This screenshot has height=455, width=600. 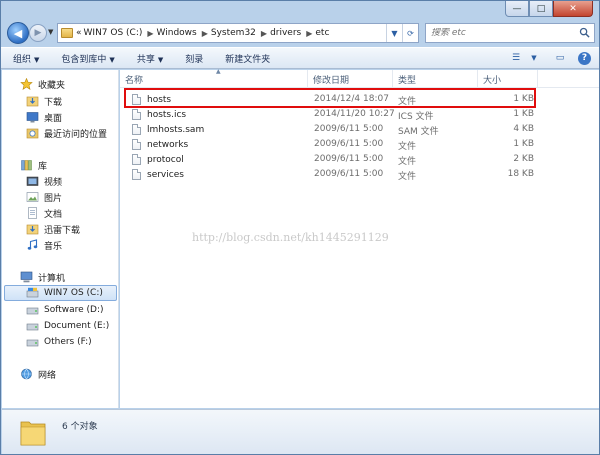 I want to click on file-modified: 2014/12/4 18:07, so click(x=351, y=99).